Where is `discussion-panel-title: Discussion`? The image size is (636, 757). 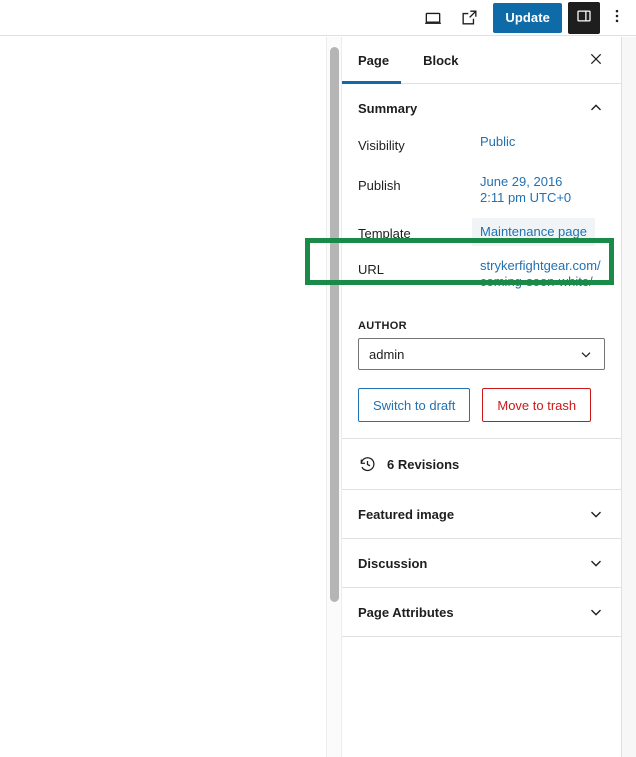
discussion-panel-title: Discussion is located at coordinates (393, 563).